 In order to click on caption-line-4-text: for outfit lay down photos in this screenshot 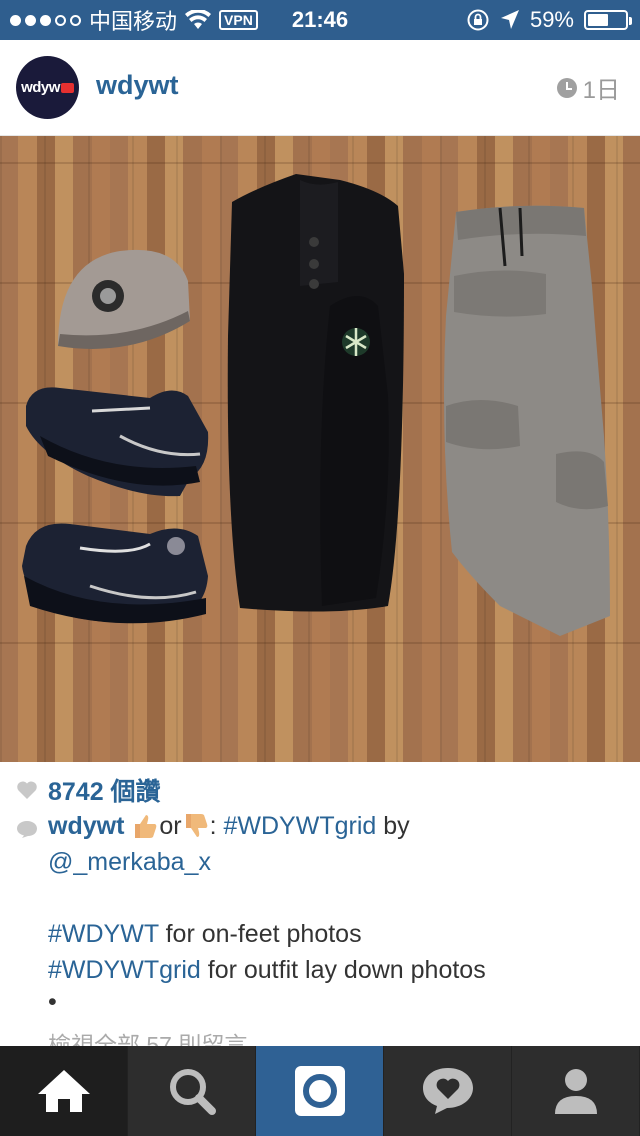, I will do `click(346, 970)`.